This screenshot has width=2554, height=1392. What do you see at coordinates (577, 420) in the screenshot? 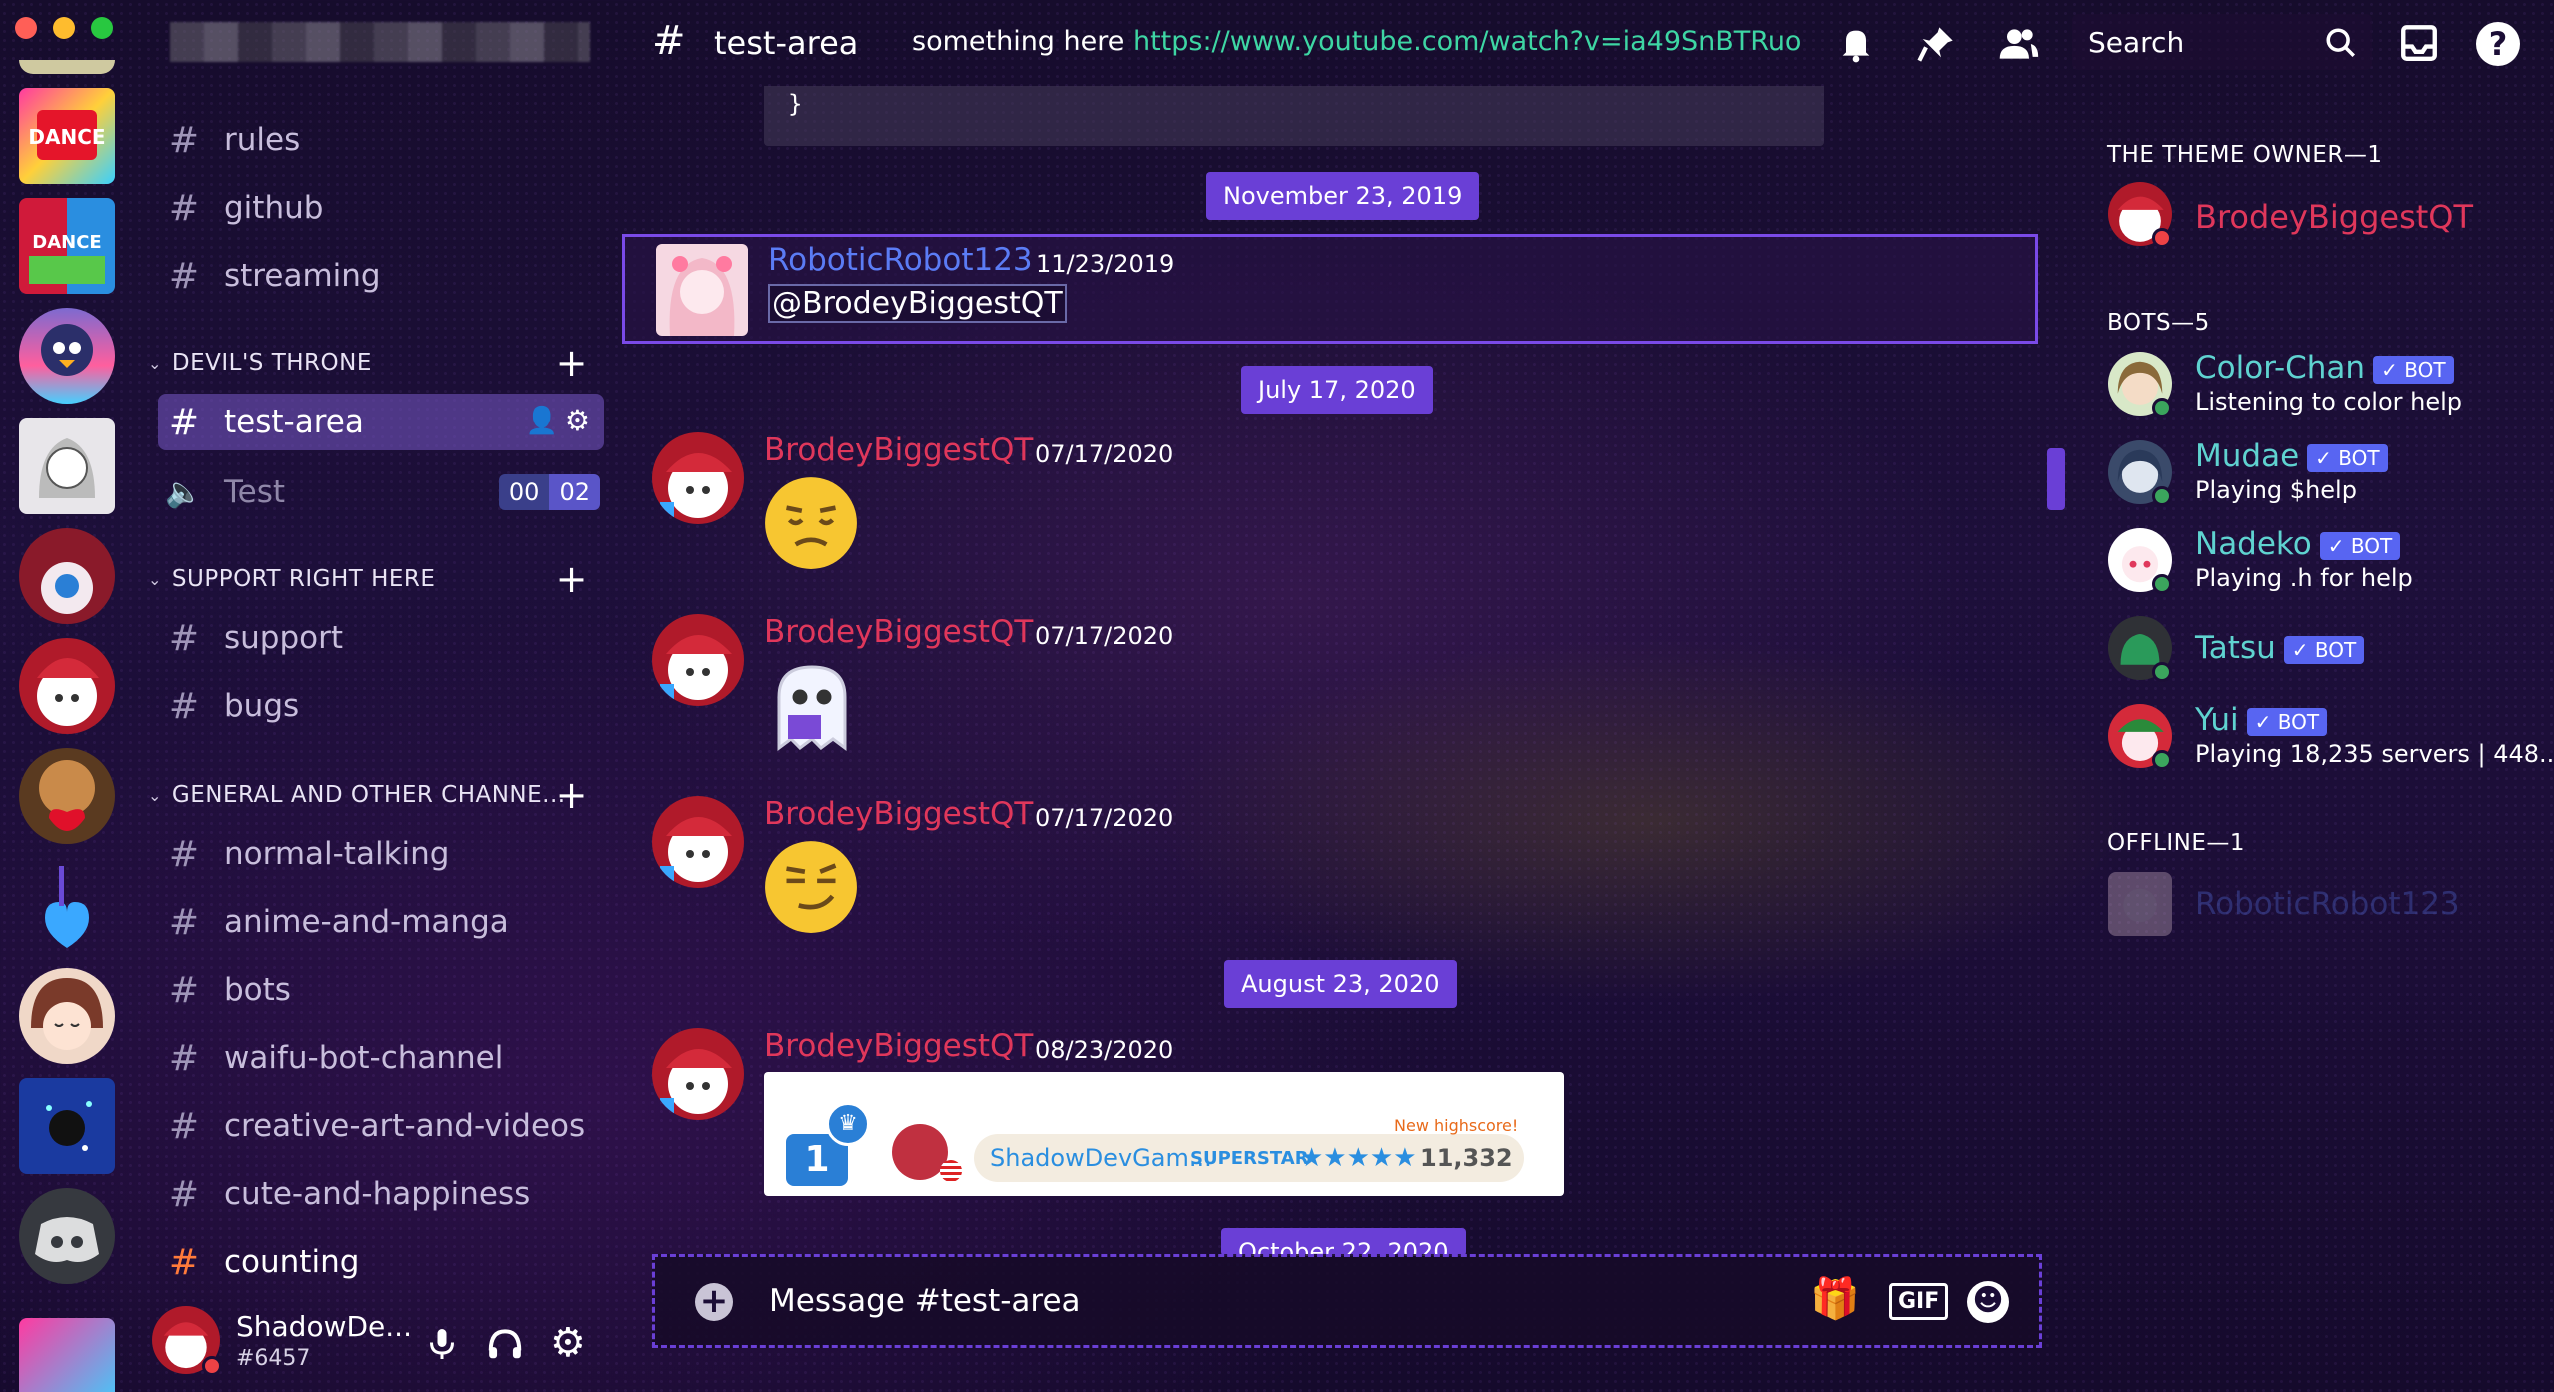
I see `gear-icon: ⚙` at bounding box center [577, 420].